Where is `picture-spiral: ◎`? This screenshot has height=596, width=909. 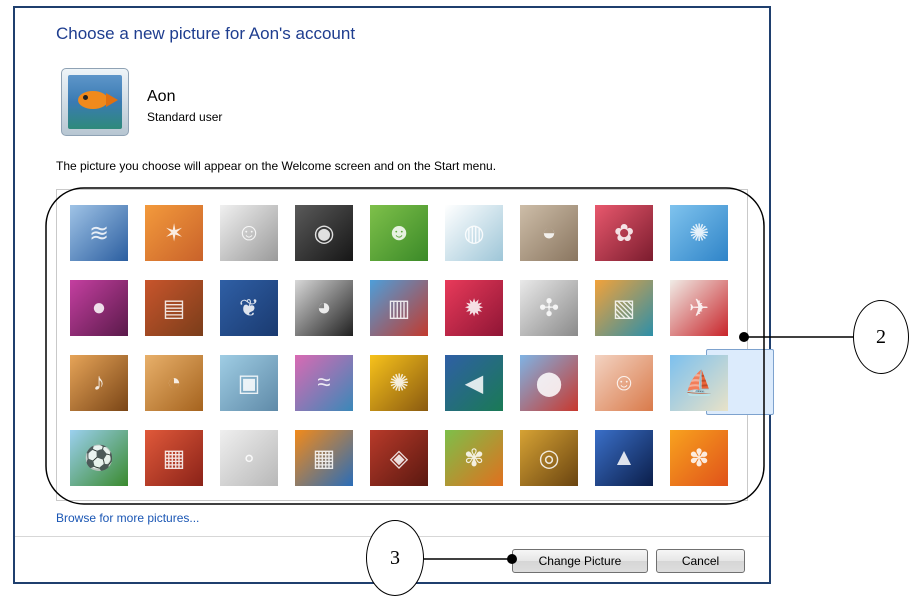 picture-spiral: ◎ is located at coordinates (549, 458).